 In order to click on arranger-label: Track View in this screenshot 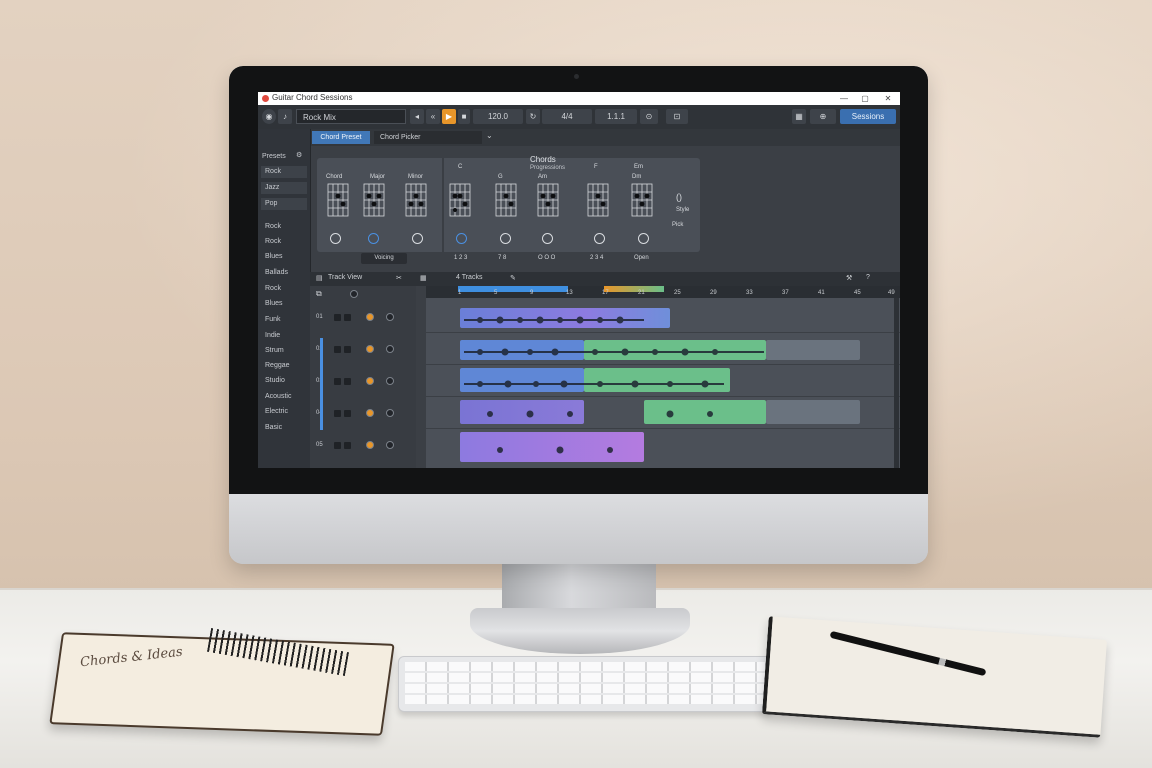, I will do `click(345, 277)`.